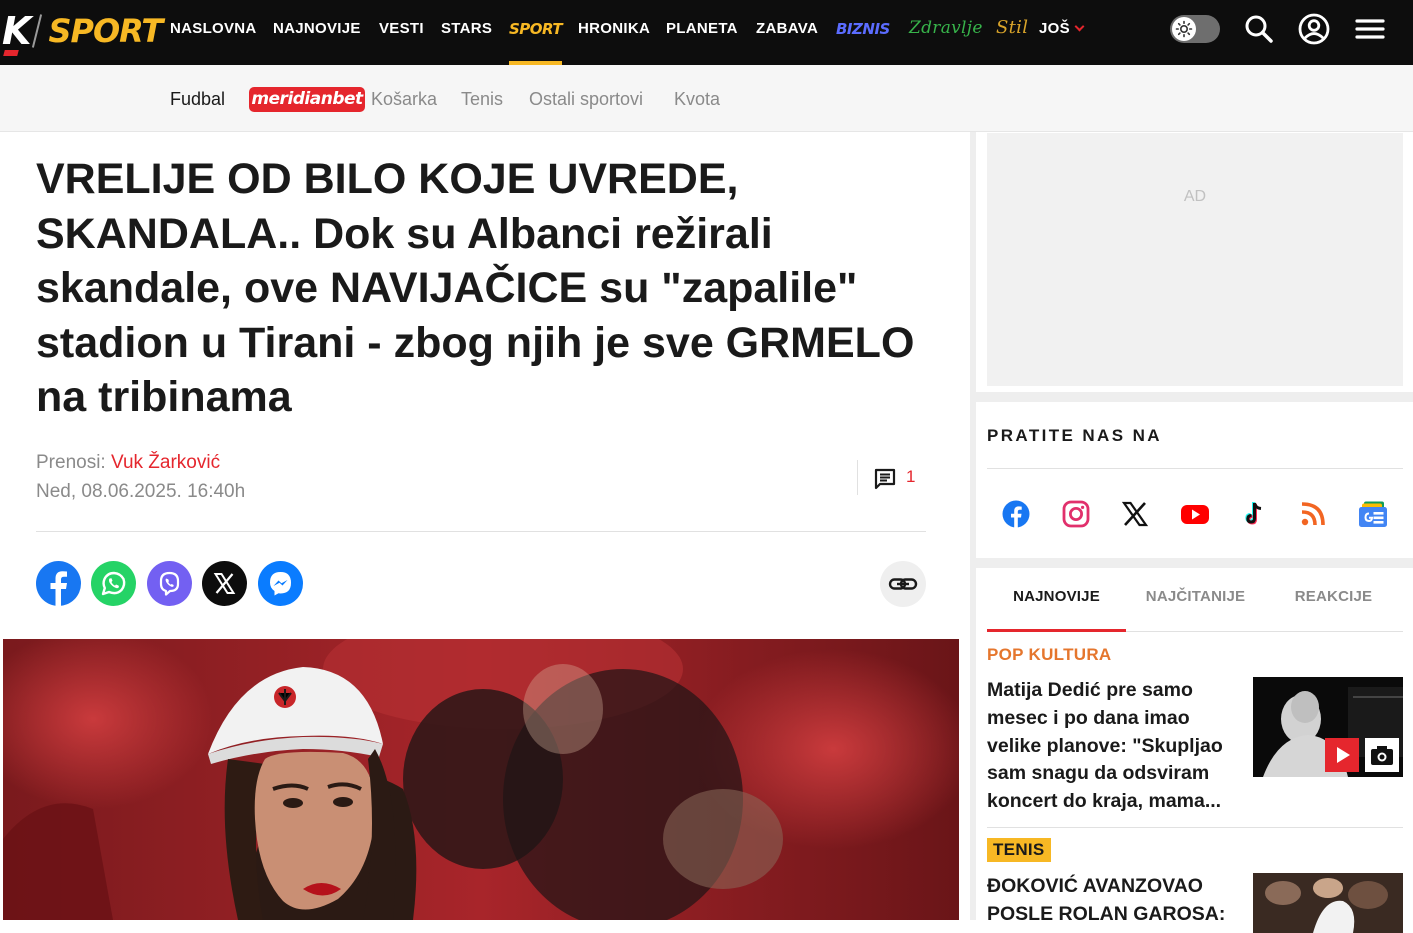 The image size is (1413, 933). I want to click on social-youtube-link, so click(1195, 514).